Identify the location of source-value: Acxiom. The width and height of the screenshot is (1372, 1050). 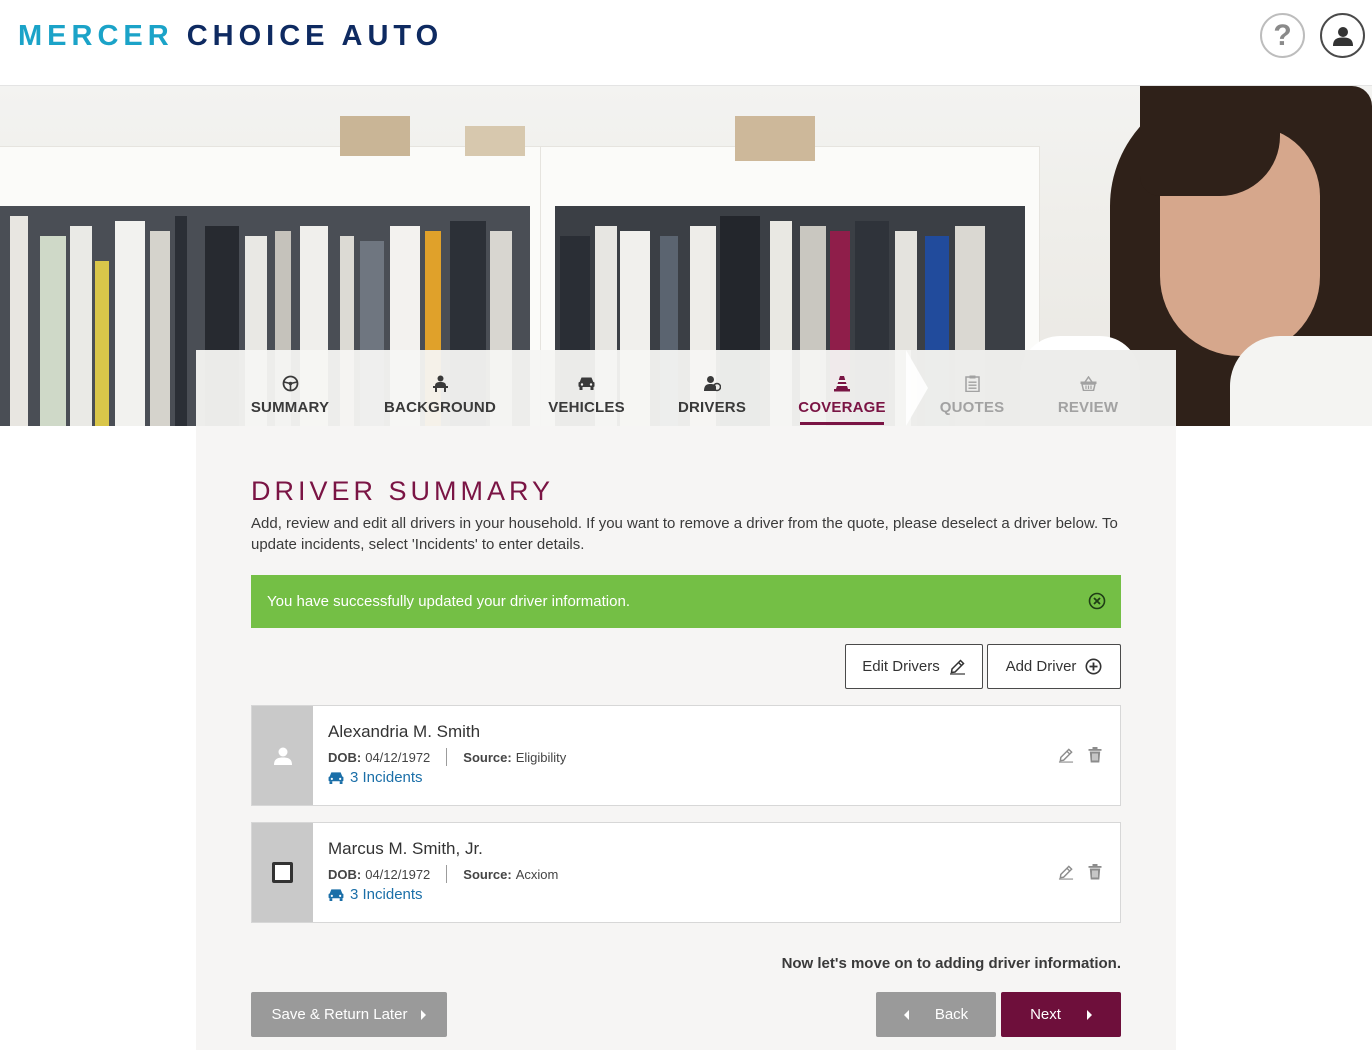
(537, 874).